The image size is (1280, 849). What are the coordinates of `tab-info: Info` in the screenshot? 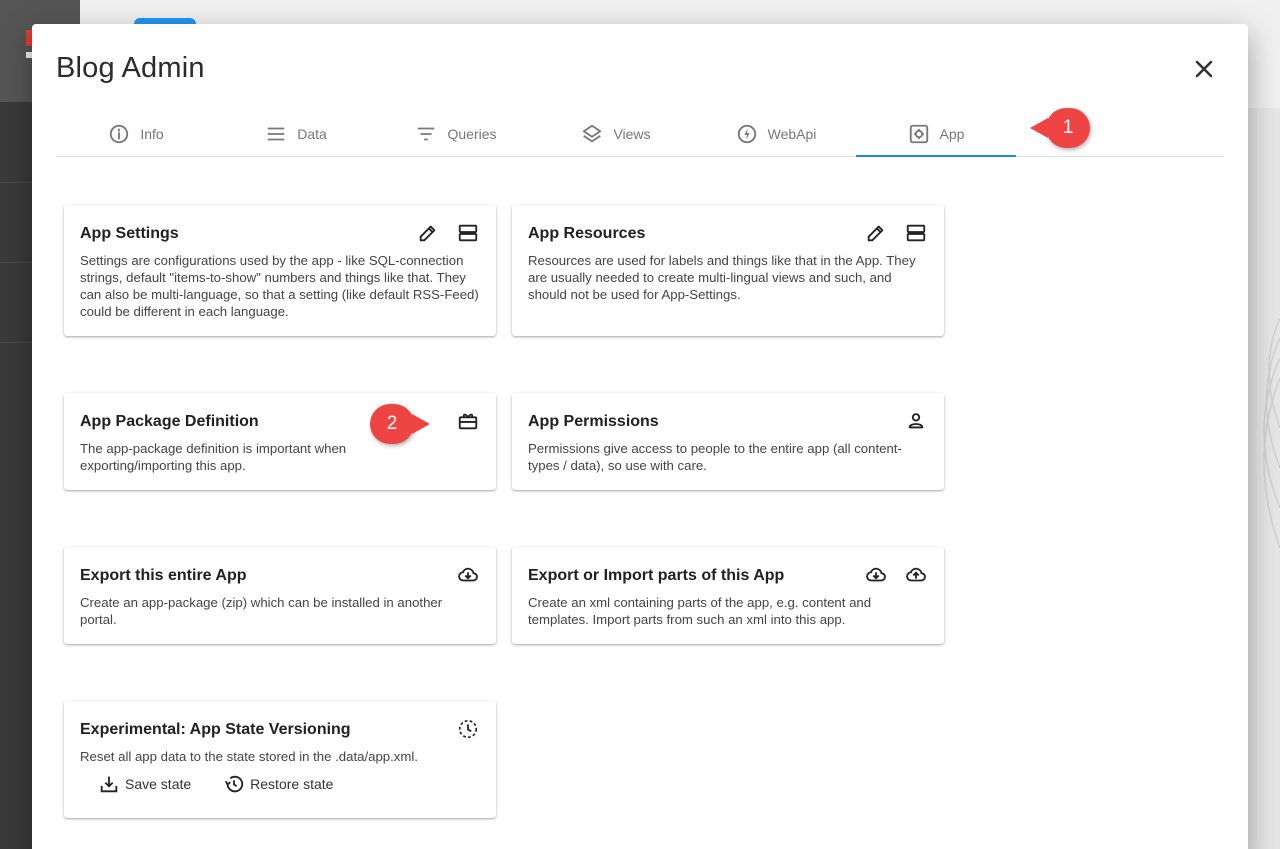 It's located at (136, 134).